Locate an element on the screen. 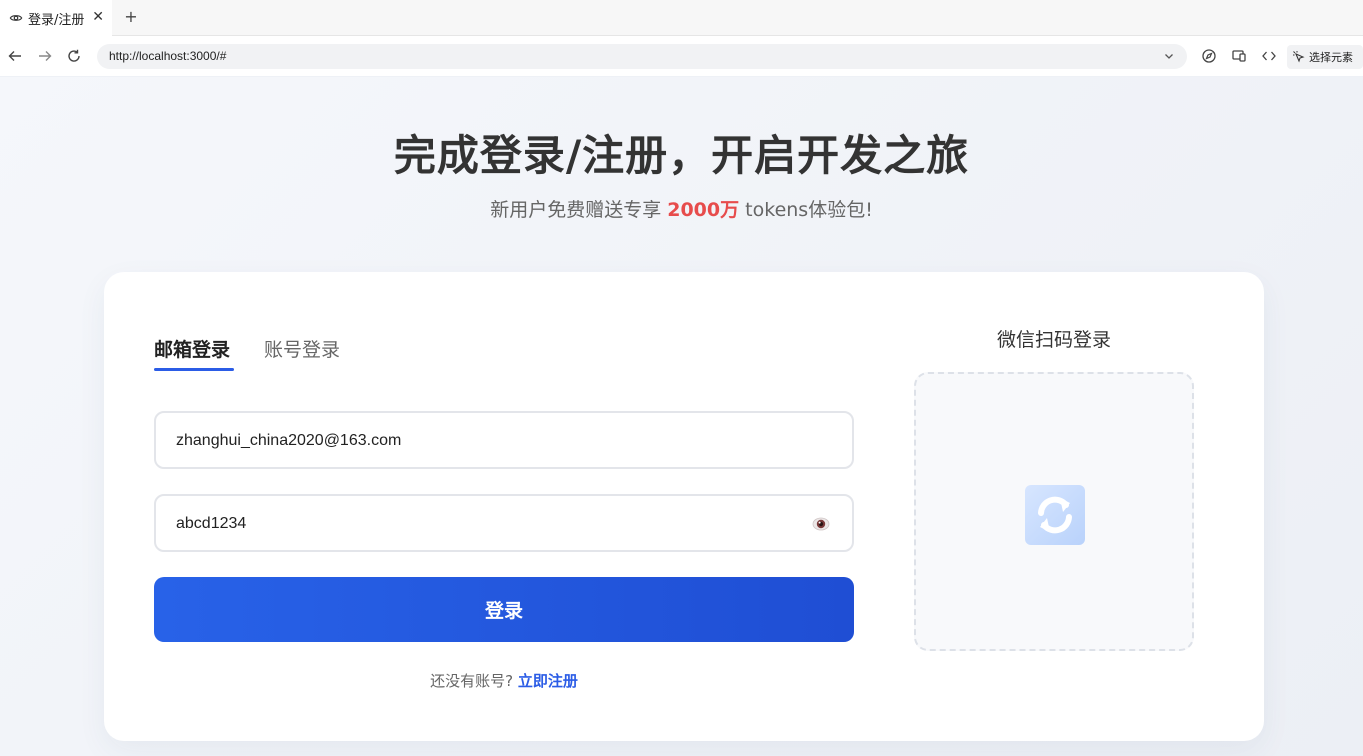 The width and height of the screenshot is (1363, 756). arrow-left-icon is located at coordinates (14, 56).